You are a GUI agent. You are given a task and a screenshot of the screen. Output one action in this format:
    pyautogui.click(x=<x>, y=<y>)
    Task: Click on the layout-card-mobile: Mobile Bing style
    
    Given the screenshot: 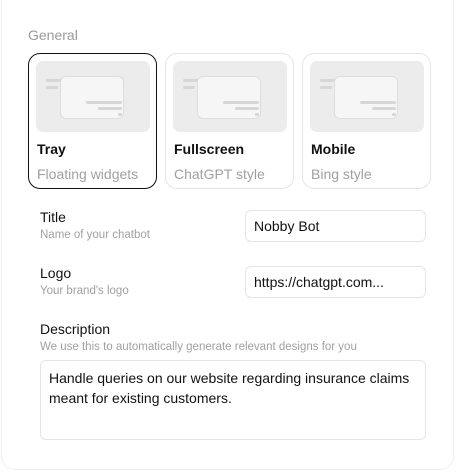 What is the action you would take?
    pyautogui.click(x=366, y=121)
    